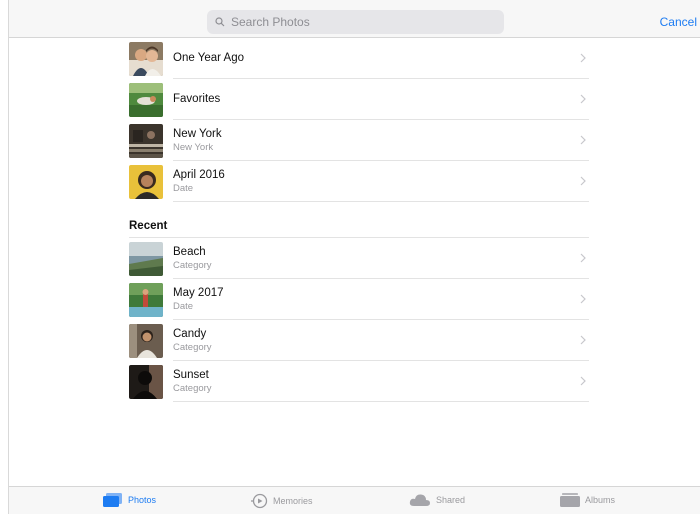  Describe the element at coordinates (359, 99) in the screenshot. I see `list-item: Favorites` at that location.